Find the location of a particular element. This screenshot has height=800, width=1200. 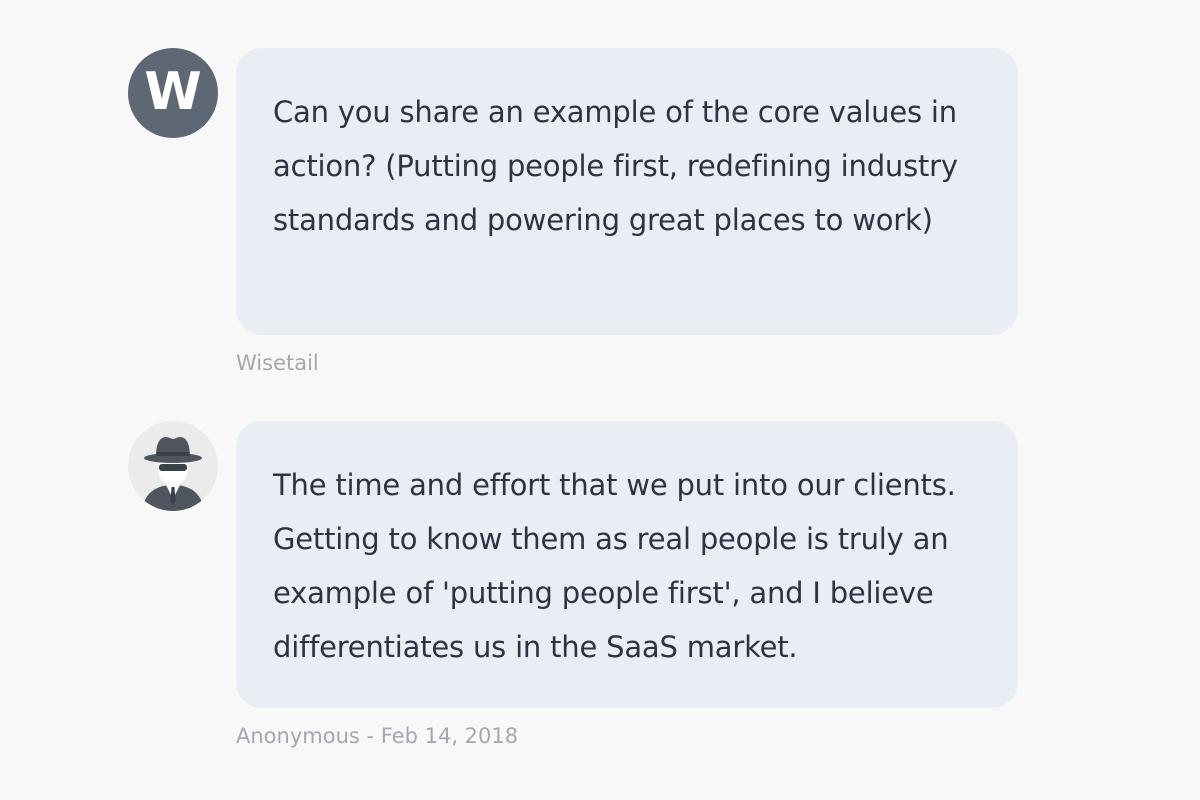

avatar is located at coordinates (173, 466).